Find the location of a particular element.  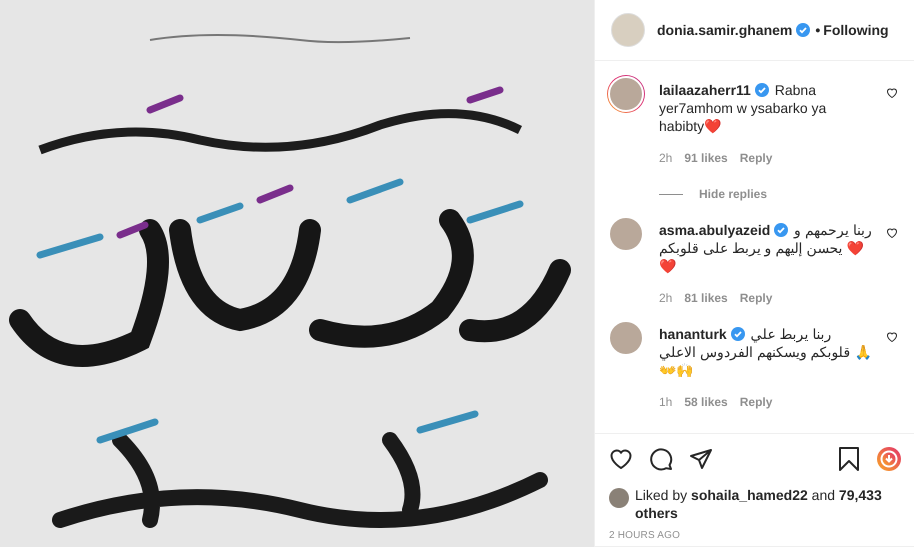

comment-time: 1h is located at coordinates (665, 402).